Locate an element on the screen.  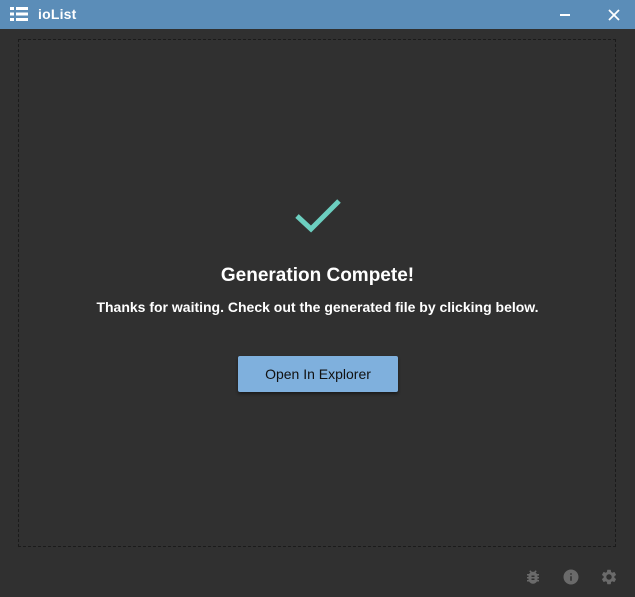
info-icon is located at coordinates (571, 577).